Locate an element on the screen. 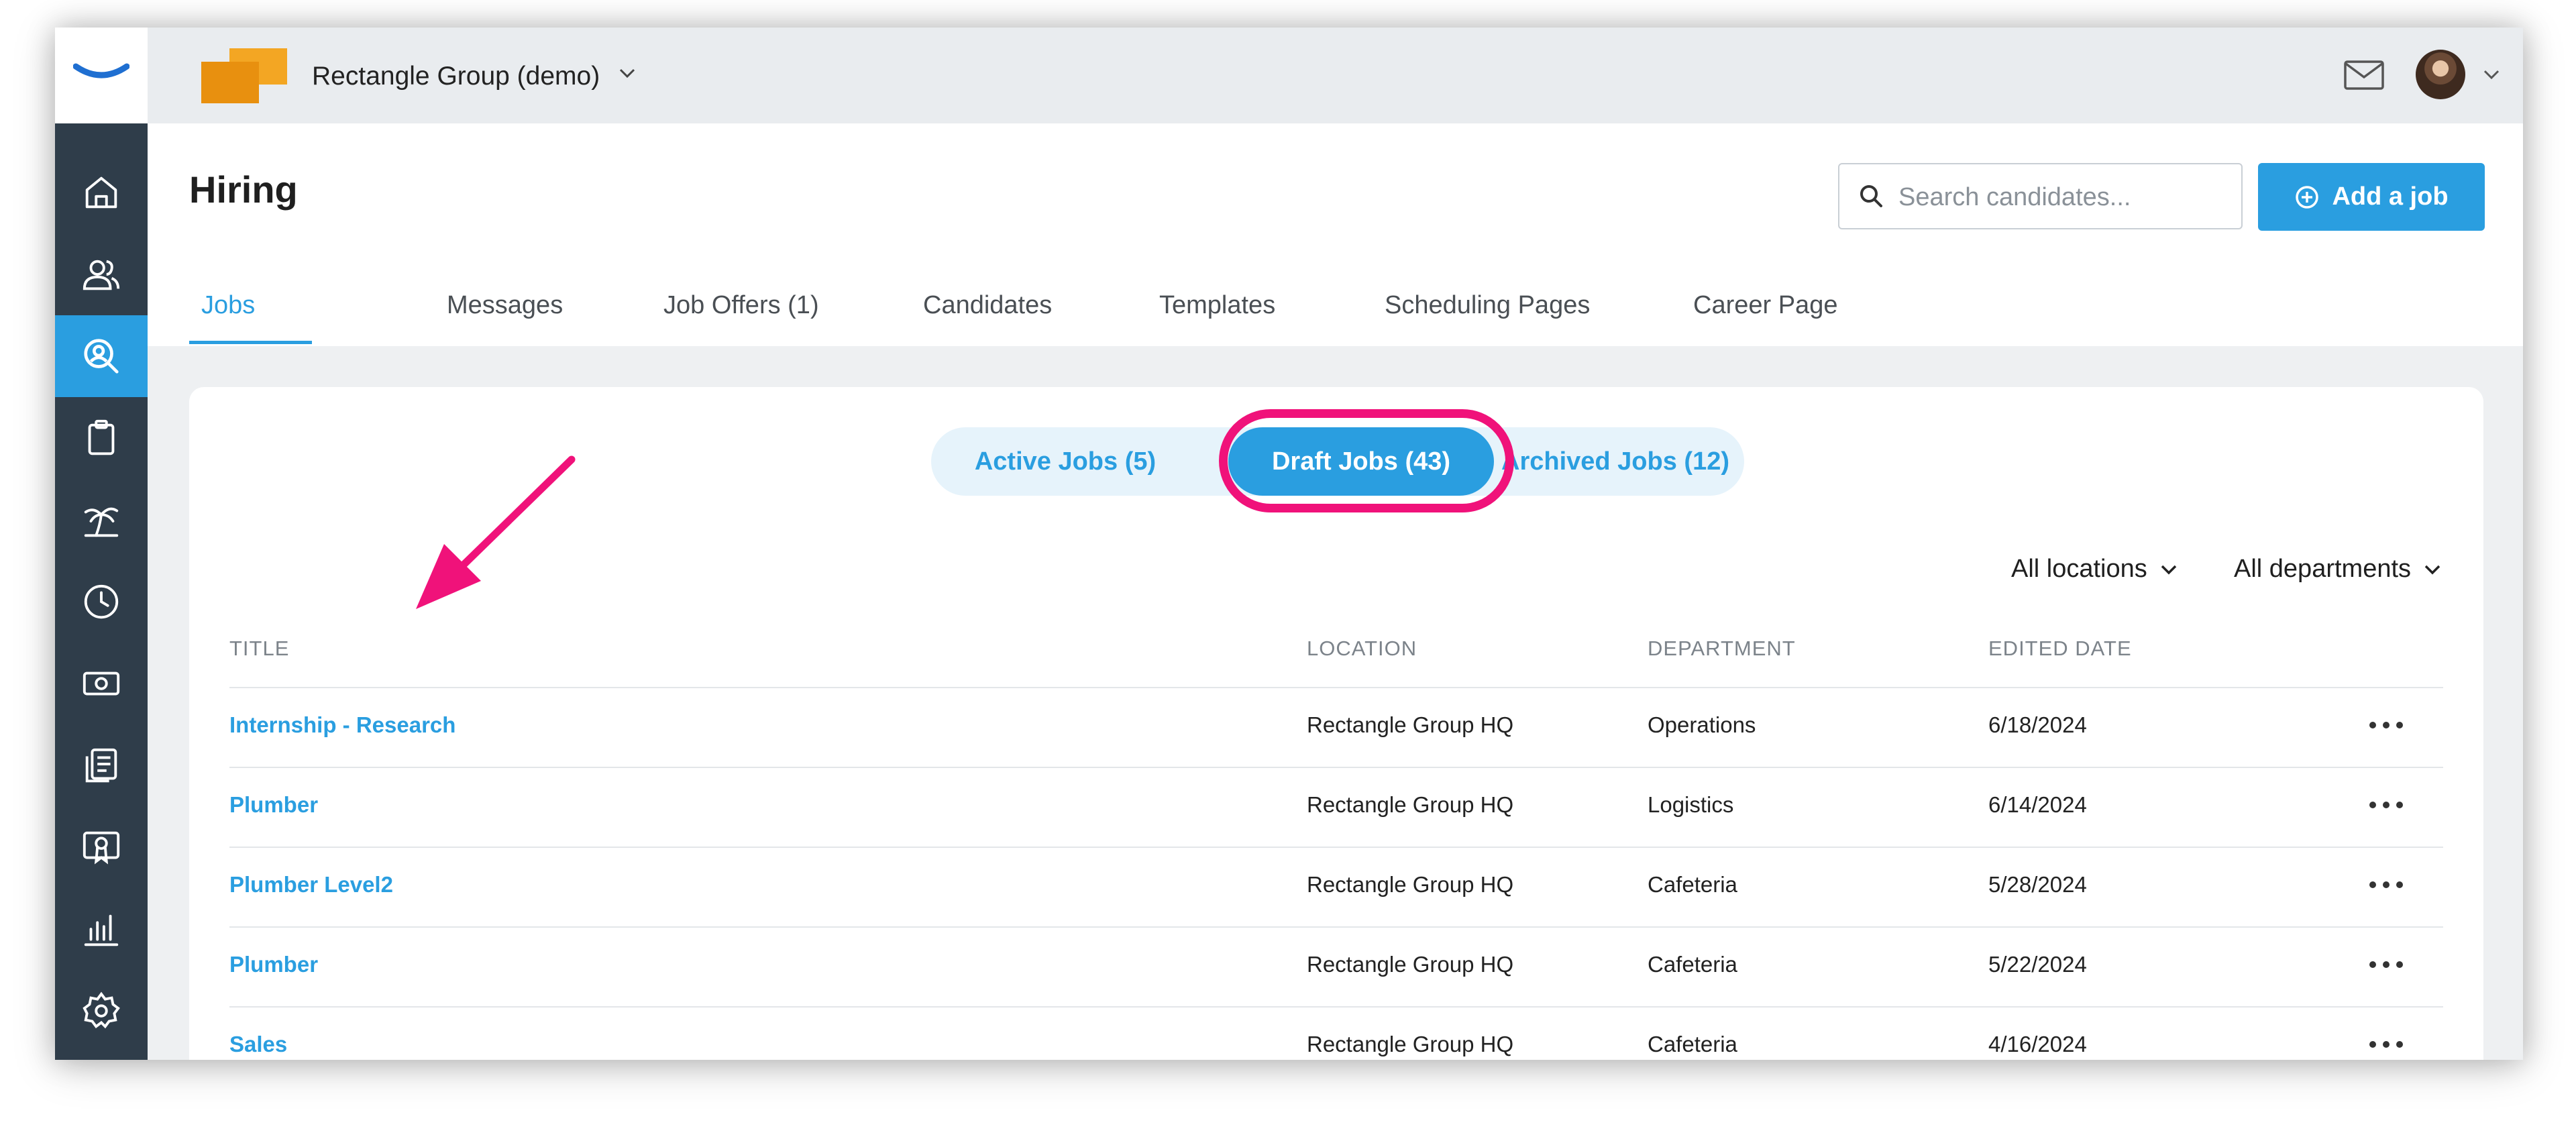 This screenshot has width=2576, height=1141. search-box is located at coordinates (2040, 196).